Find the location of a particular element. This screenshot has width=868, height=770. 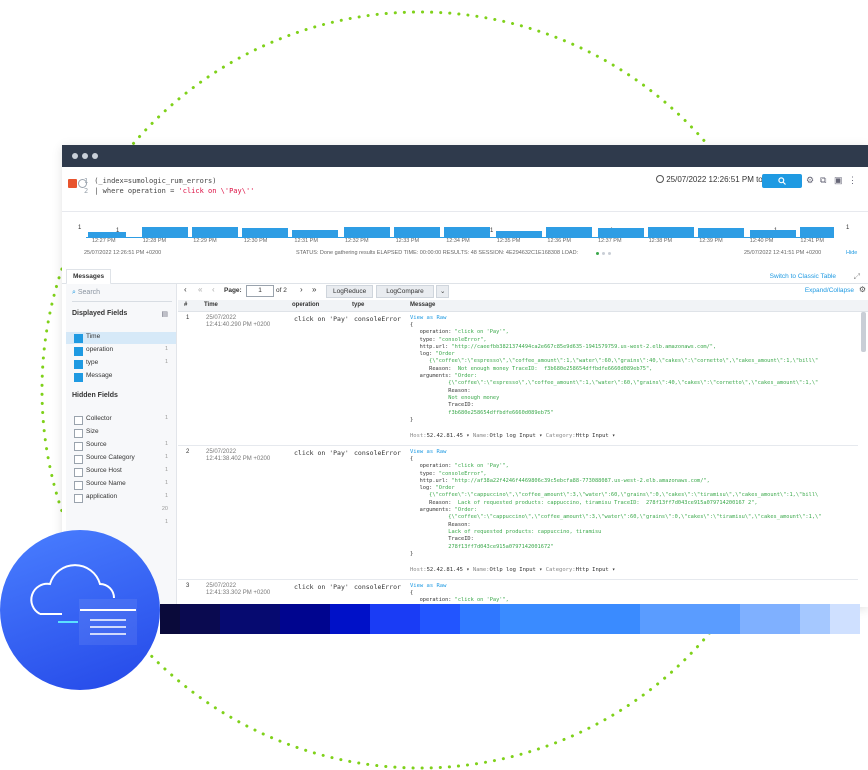

displayed-fields-title: Displayed Fields is located at coordinates (100, 313).